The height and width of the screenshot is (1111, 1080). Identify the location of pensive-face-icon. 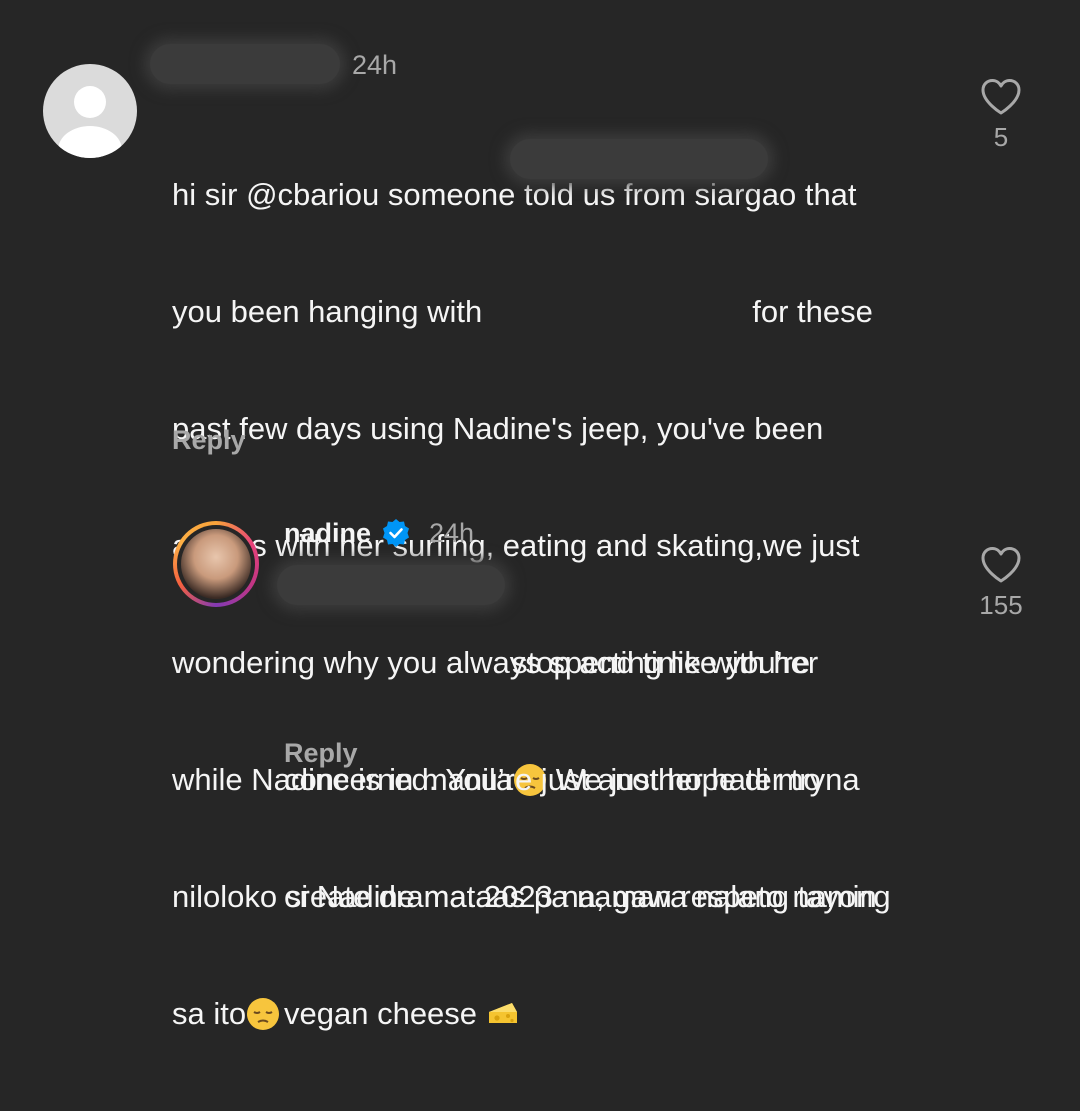
(263, 1014).